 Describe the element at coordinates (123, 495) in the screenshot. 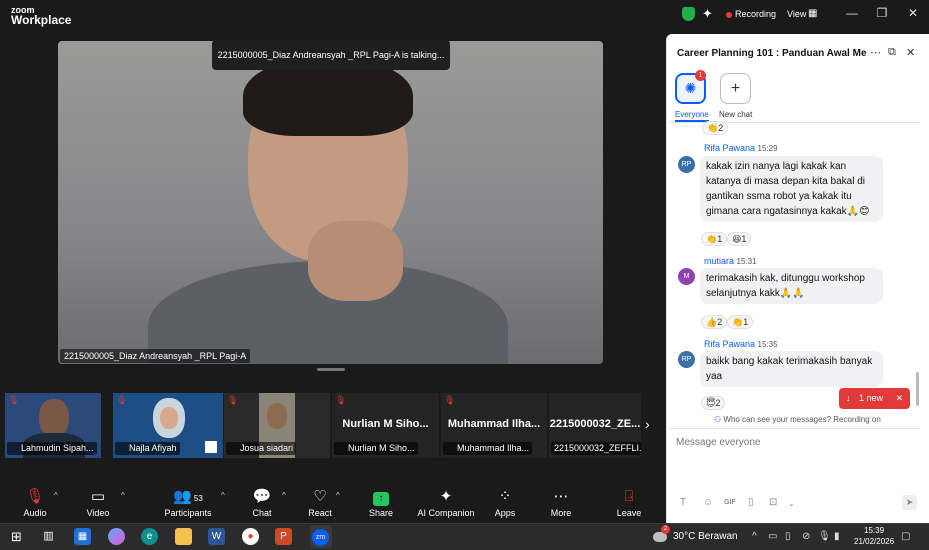

I see `video-options-caret-icon: ^` at that location.